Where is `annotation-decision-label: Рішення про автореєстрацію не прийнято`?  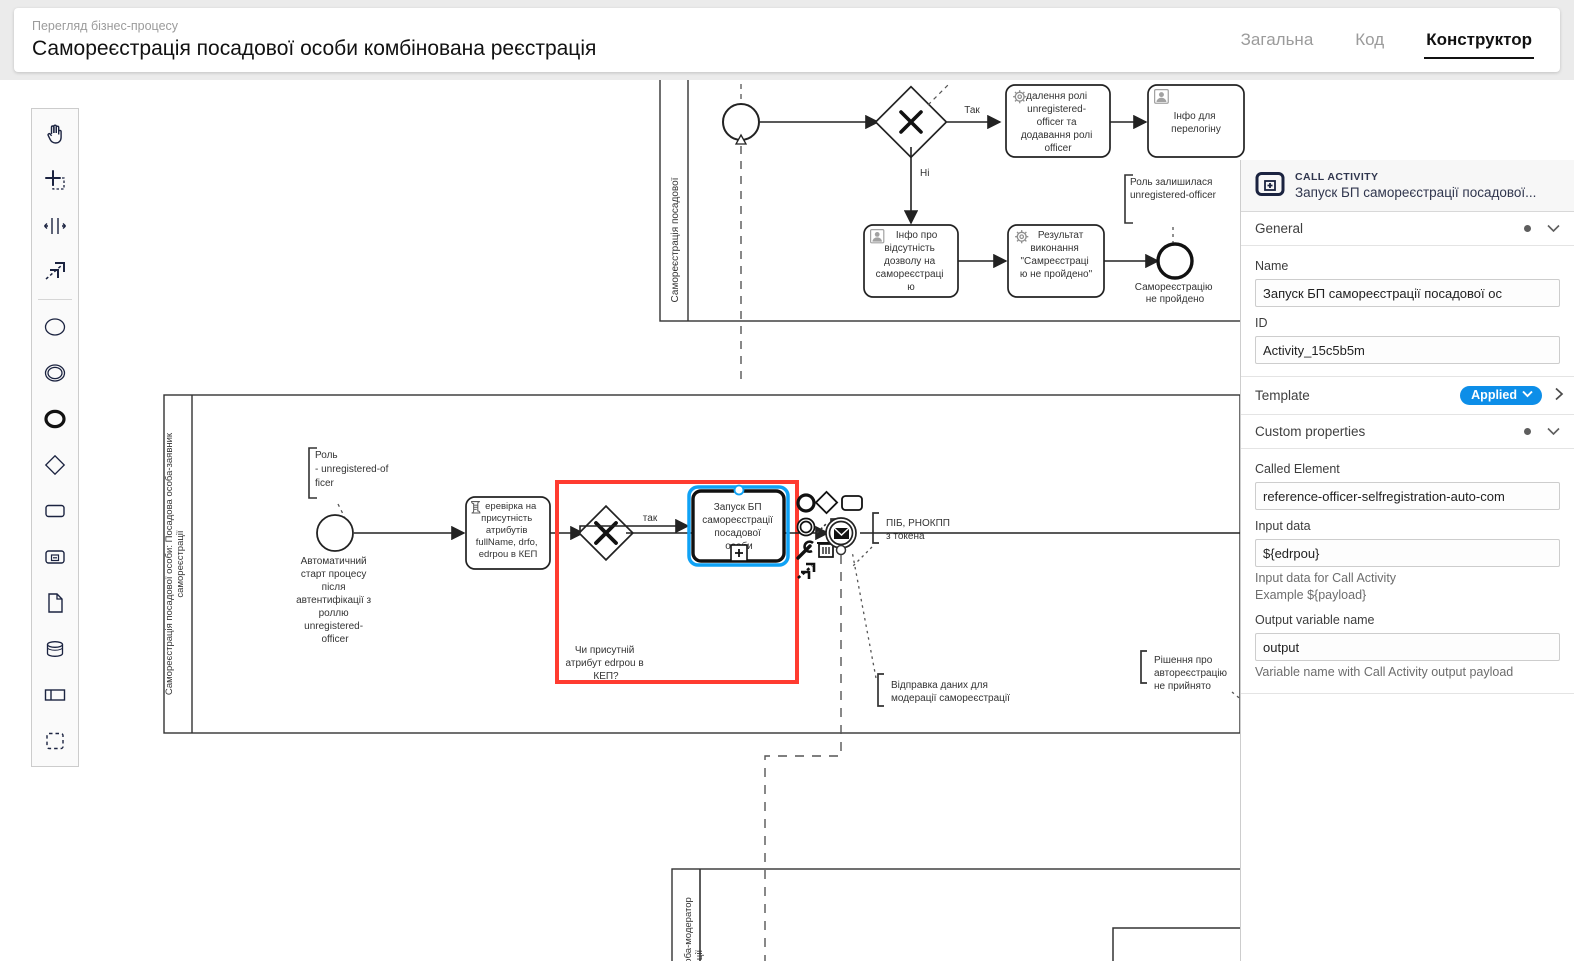 annotation-decision-label: Рішення про автореєстрацію не прийнято is located at coordinates (1192, 673).